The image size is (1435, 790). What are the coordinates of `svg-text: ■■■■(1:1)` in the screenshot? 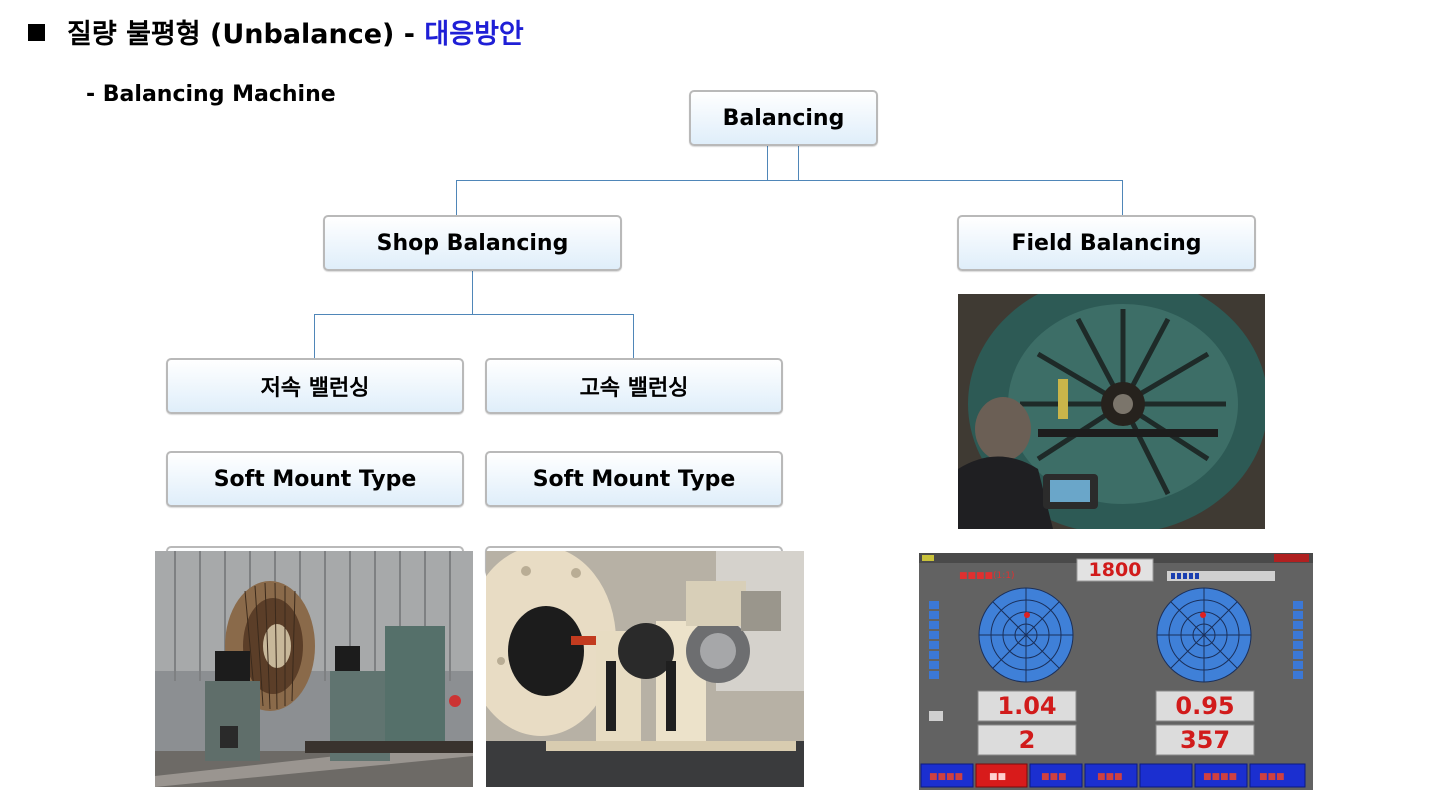 It's located at (987, 576).